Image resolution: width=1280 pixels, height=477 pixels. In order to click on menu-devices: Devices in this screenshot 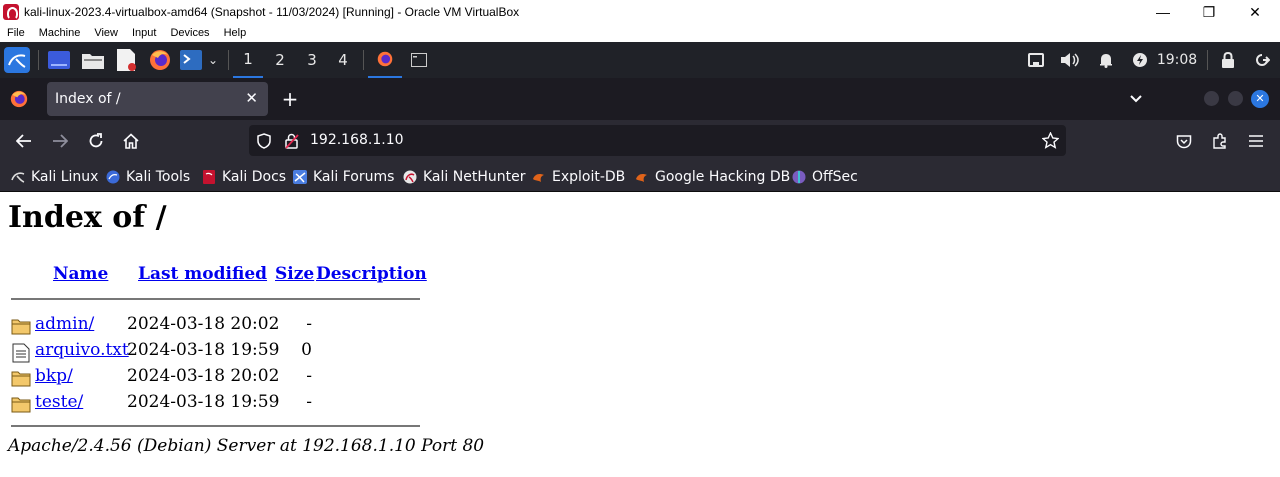, I will do `click(189, 33)`.